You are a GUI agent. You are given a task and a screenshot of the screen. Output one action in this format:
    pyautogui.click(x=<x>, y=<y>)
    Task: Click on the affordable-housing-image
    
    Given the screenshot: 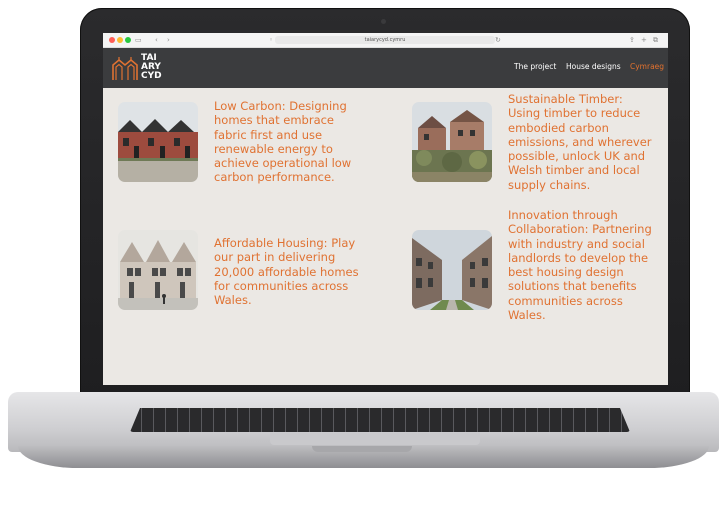 What is the action you would take?
    pyautogui.click(x=158, y=270)
    